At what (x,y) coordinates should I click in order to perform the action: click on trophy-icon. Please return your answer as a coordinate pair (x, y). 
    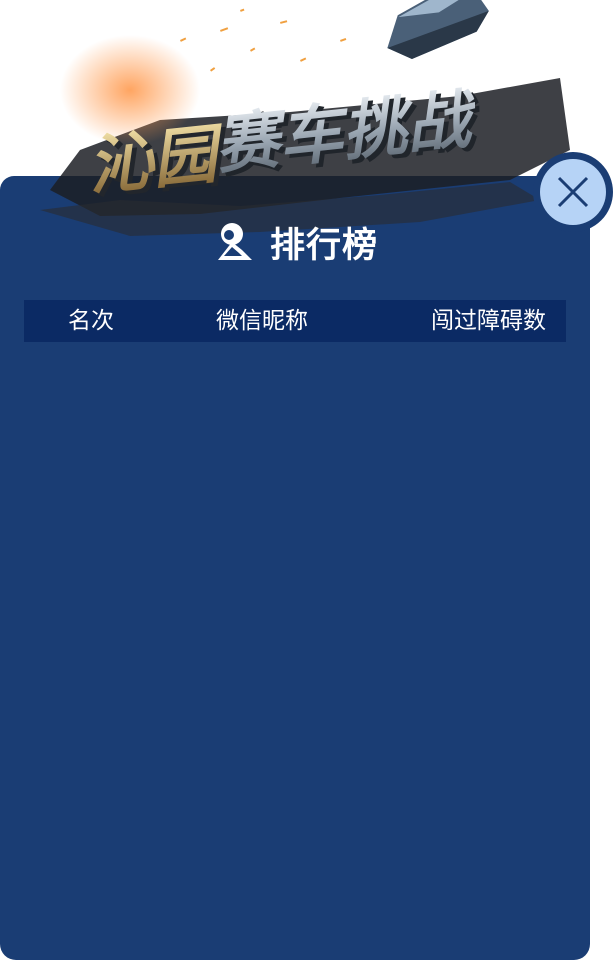
    Looking at the image, I should click on (234, 241).